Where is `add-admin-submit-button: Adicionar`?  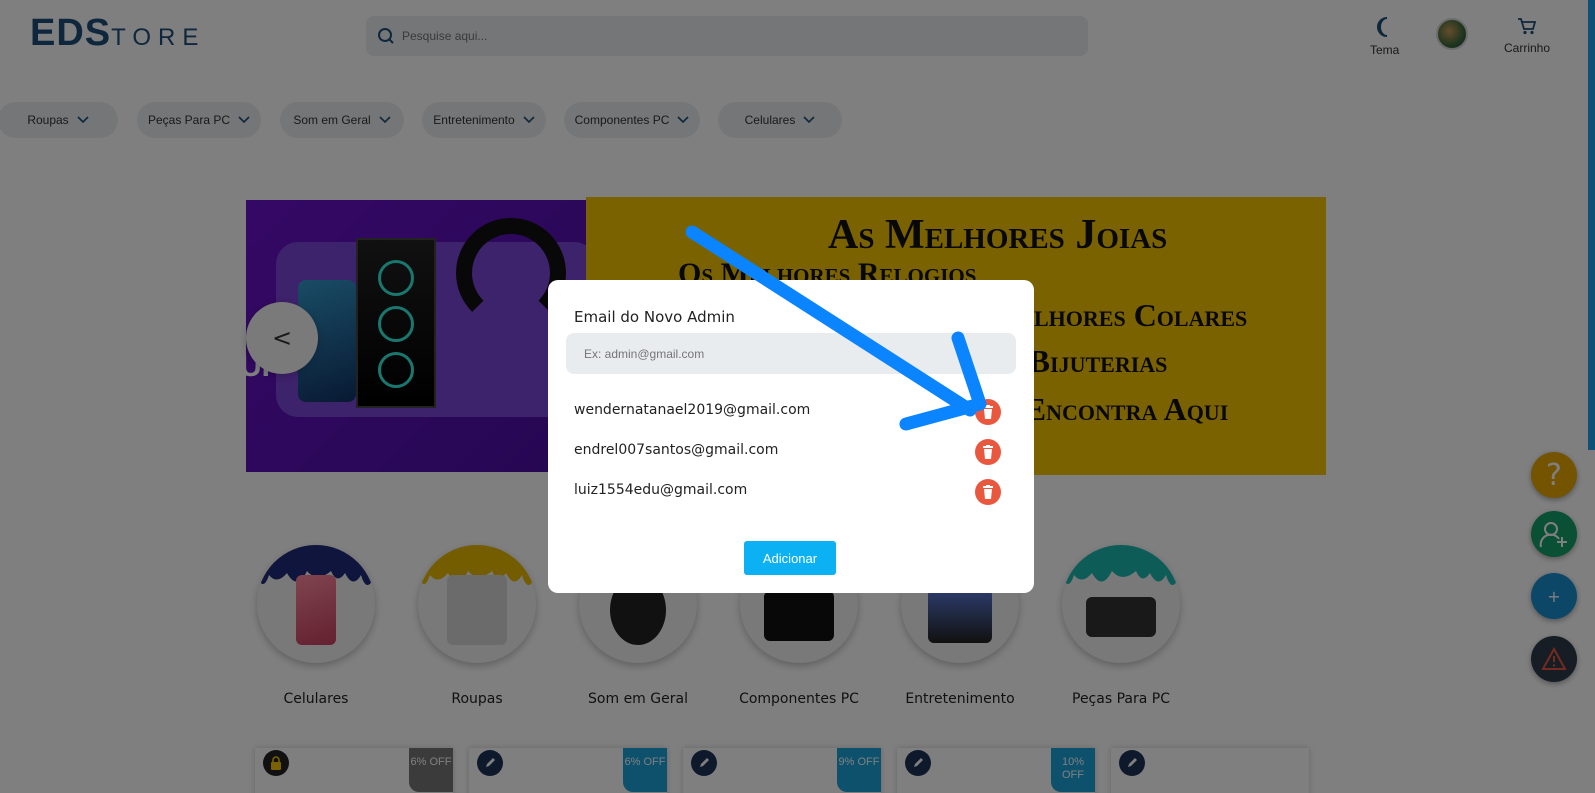 add-admin-submit-button: Adicionar is located at coordinates (790, 558).